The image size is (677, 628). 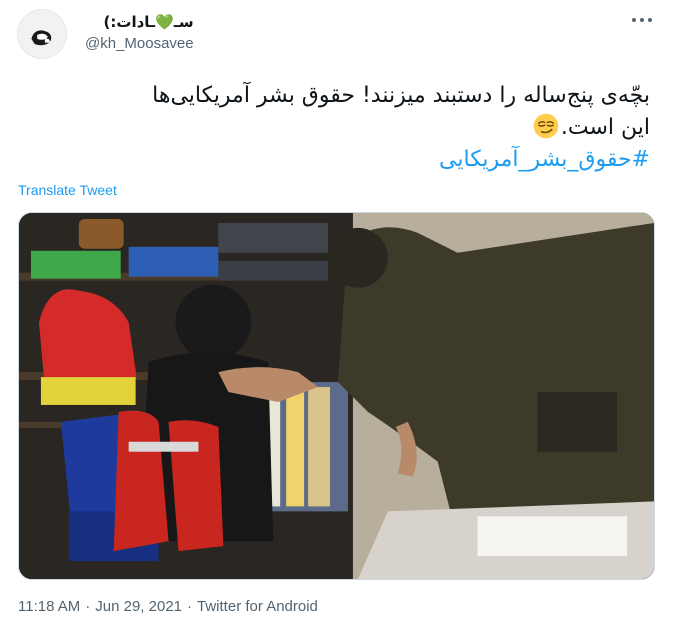 What do you see at coordinates (642, 20) in the screenshot?
I see `more-dots-icon` at bounding box center [642, 20].